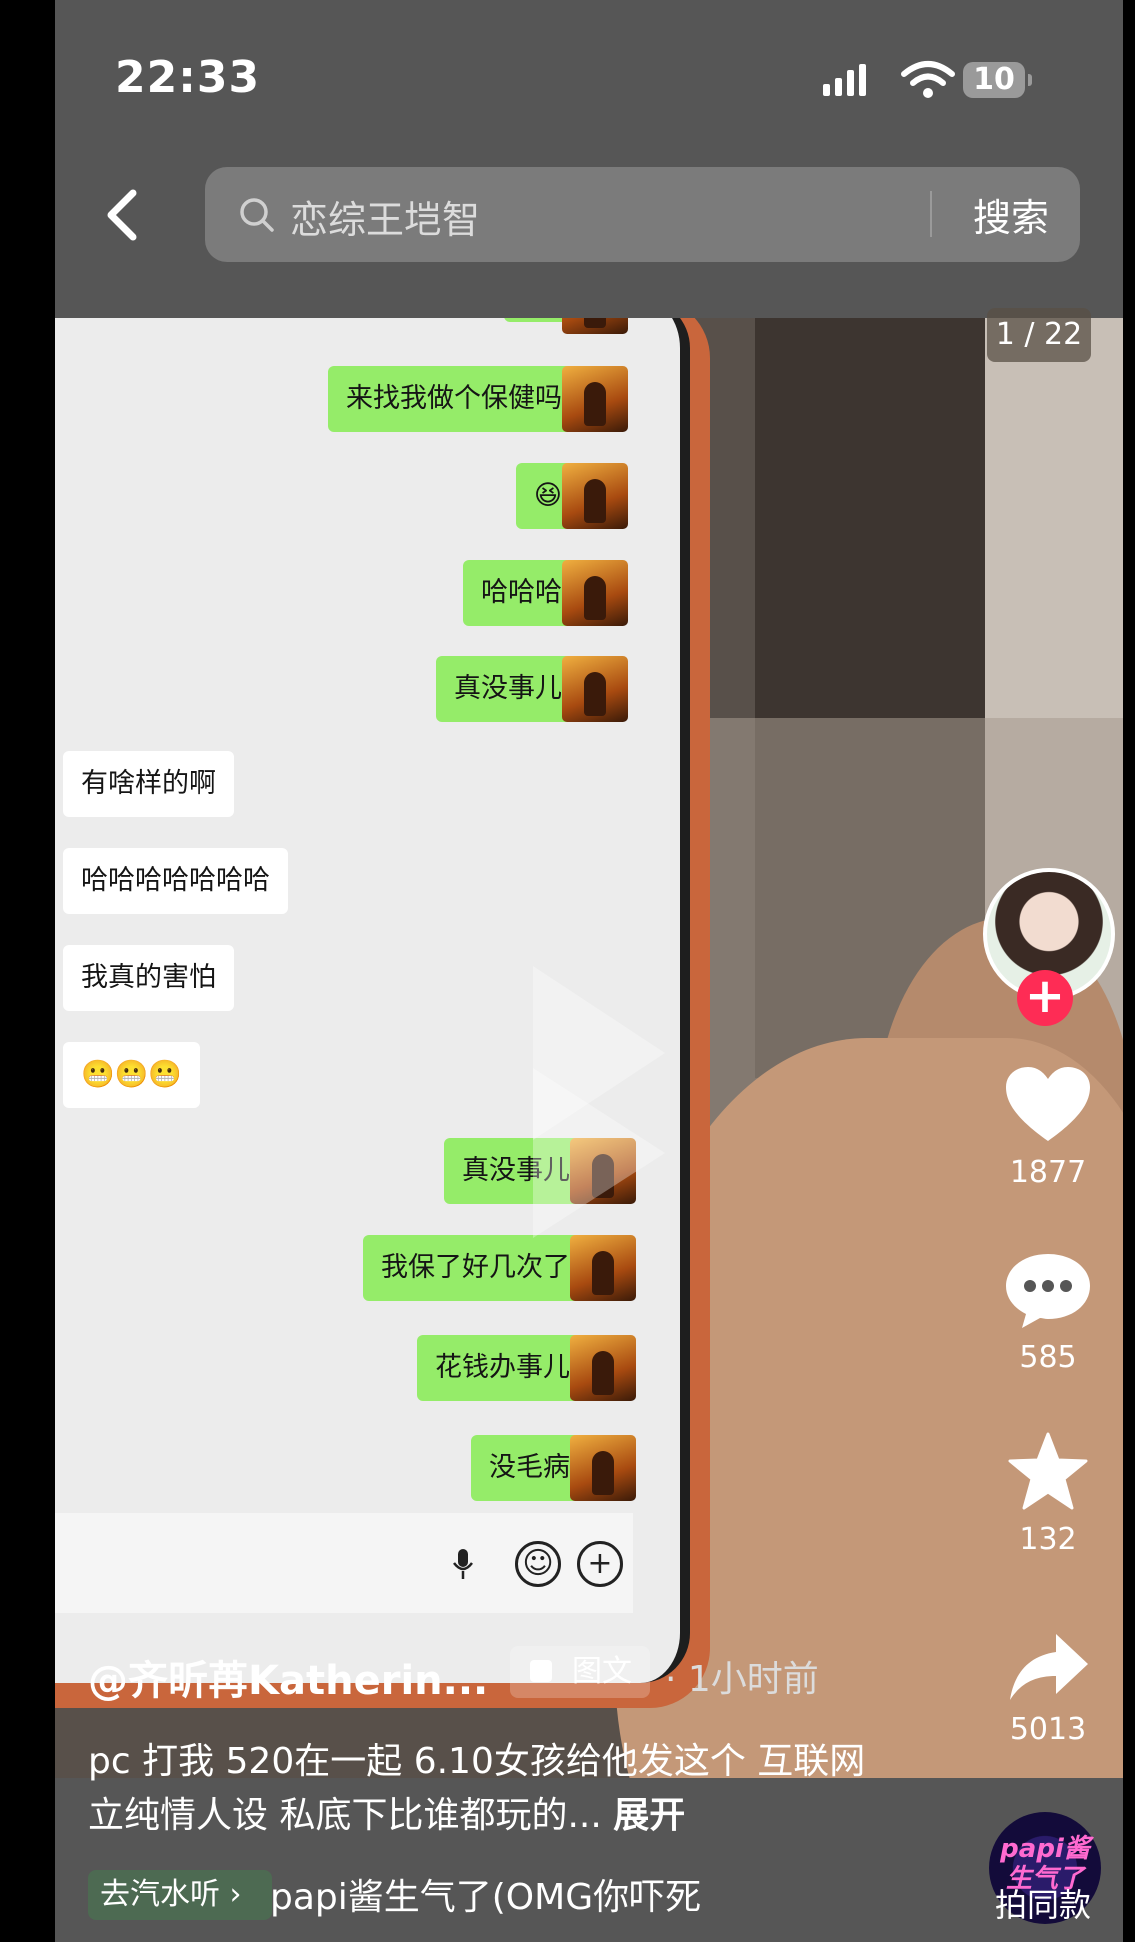 The height and width of the screenshot is (1942, 1135). I want to click on favorite-button: 132, so click(1048, 1494).